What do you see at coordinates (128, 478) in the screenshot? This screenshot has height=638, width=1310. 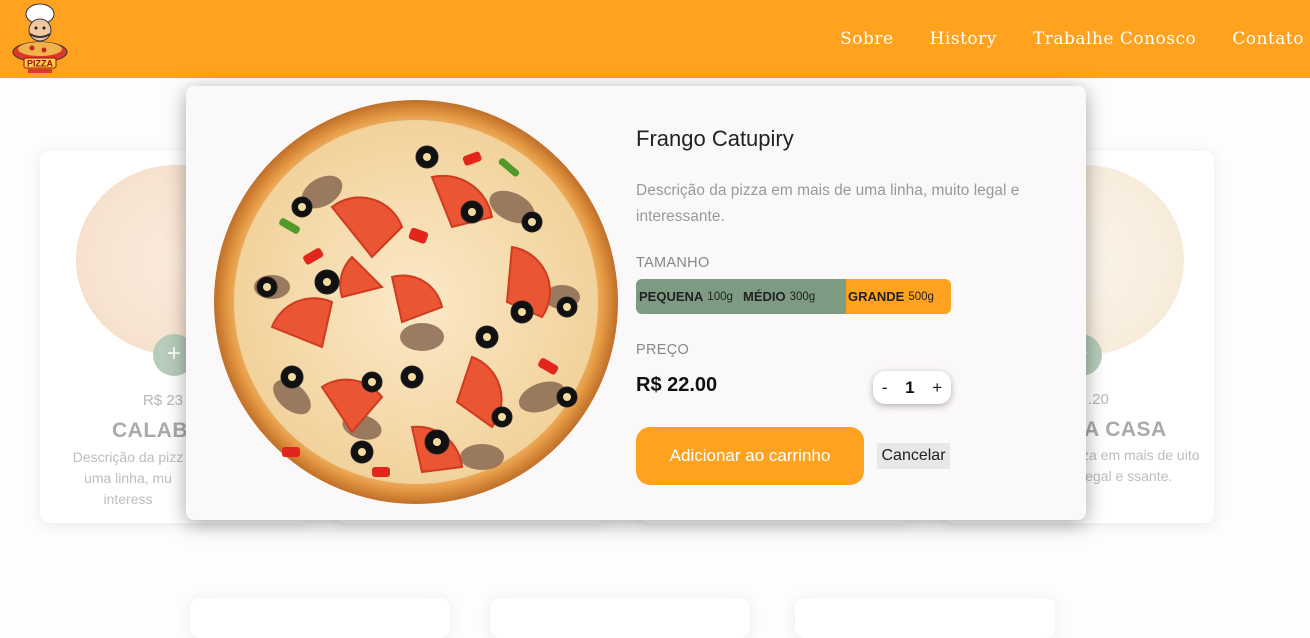 I see `card-description: Descrição da pizz uma linha, mu interess` at bounding box center [128, 478].